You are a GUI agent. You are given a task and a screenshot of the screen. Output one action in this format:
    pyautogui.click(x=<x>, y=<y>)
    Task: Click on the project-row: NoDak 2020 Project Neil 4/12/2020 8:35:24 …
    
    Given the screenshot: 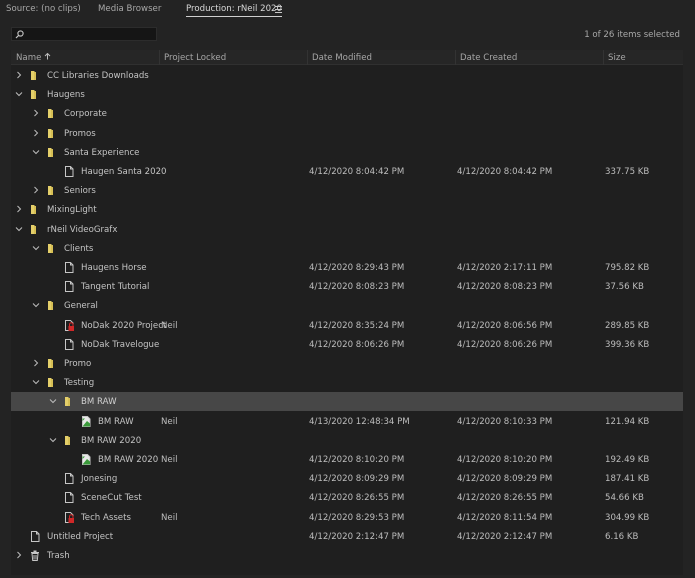 What is the action you would take?
    pyautogui.click(x=347, y=325)
    